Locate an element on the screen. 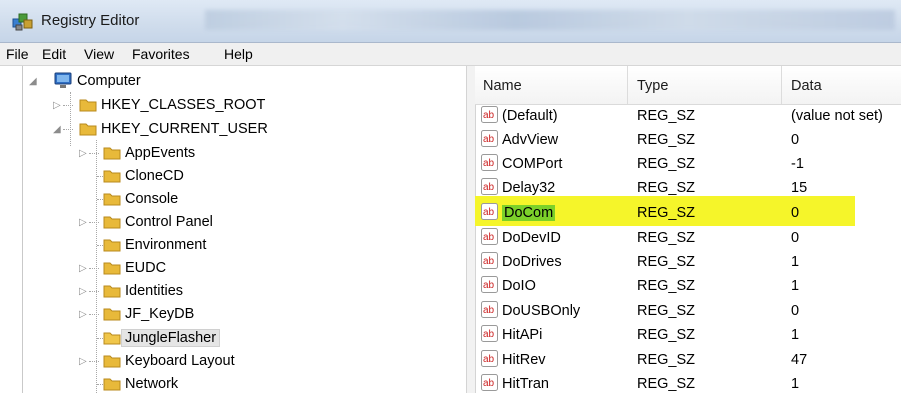  table-row: ab COMPort REG_SZ -1 is located at coordinates (688, 164).